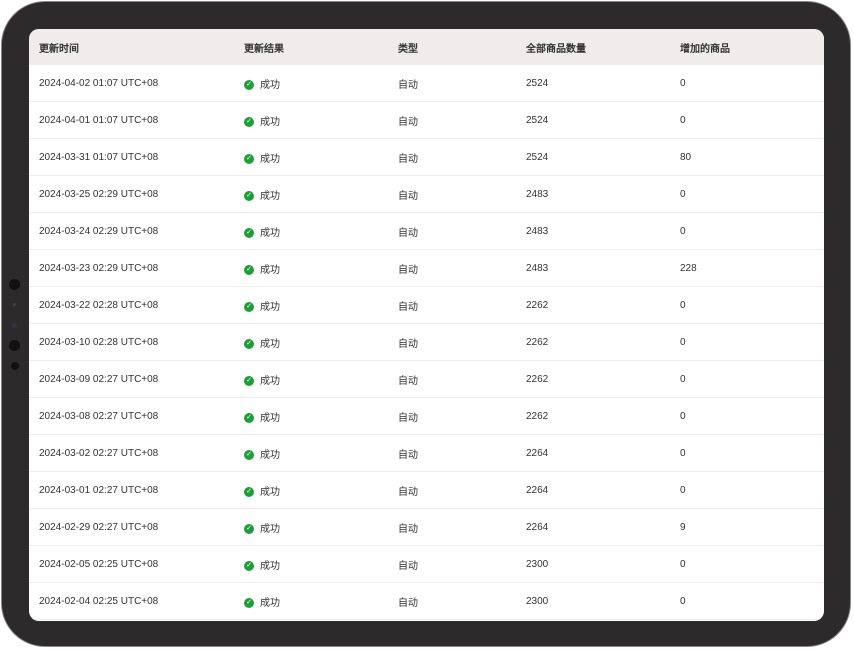 The image size is (854, 650). What do you see at coordinates (136, 564) in the screenshot?
I see `update-time: 2024-02-05 02:25 UTC+08` at bounding box center [136, 564].